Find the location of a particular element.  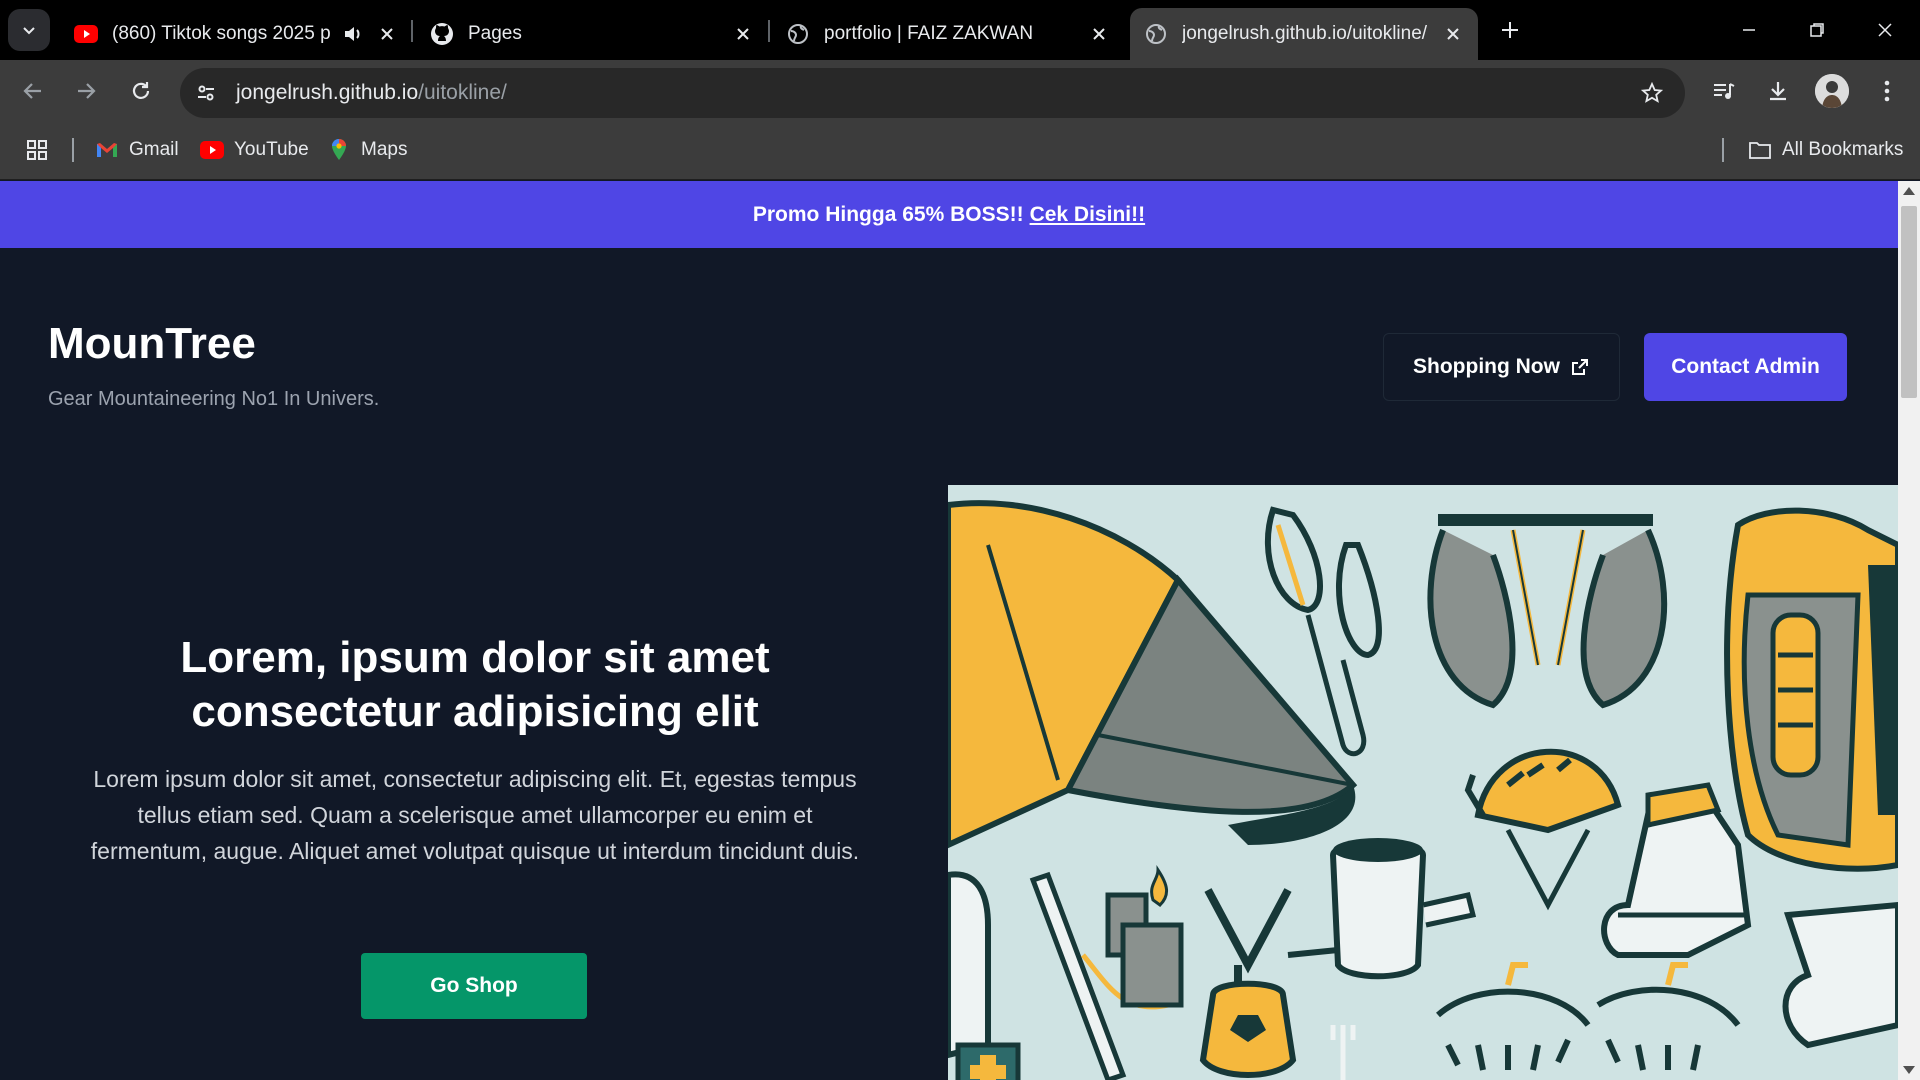

bookmarks-bar: Gmail YouTube Maps All Bookmarks is located at coordinates (960, 150).